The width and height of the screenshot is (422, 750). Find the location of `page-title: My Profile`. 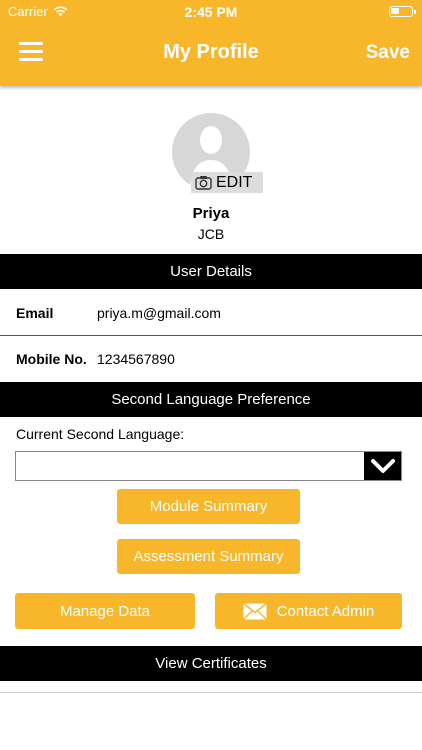

page-title: My Profile is located at coordinates (211, 52).